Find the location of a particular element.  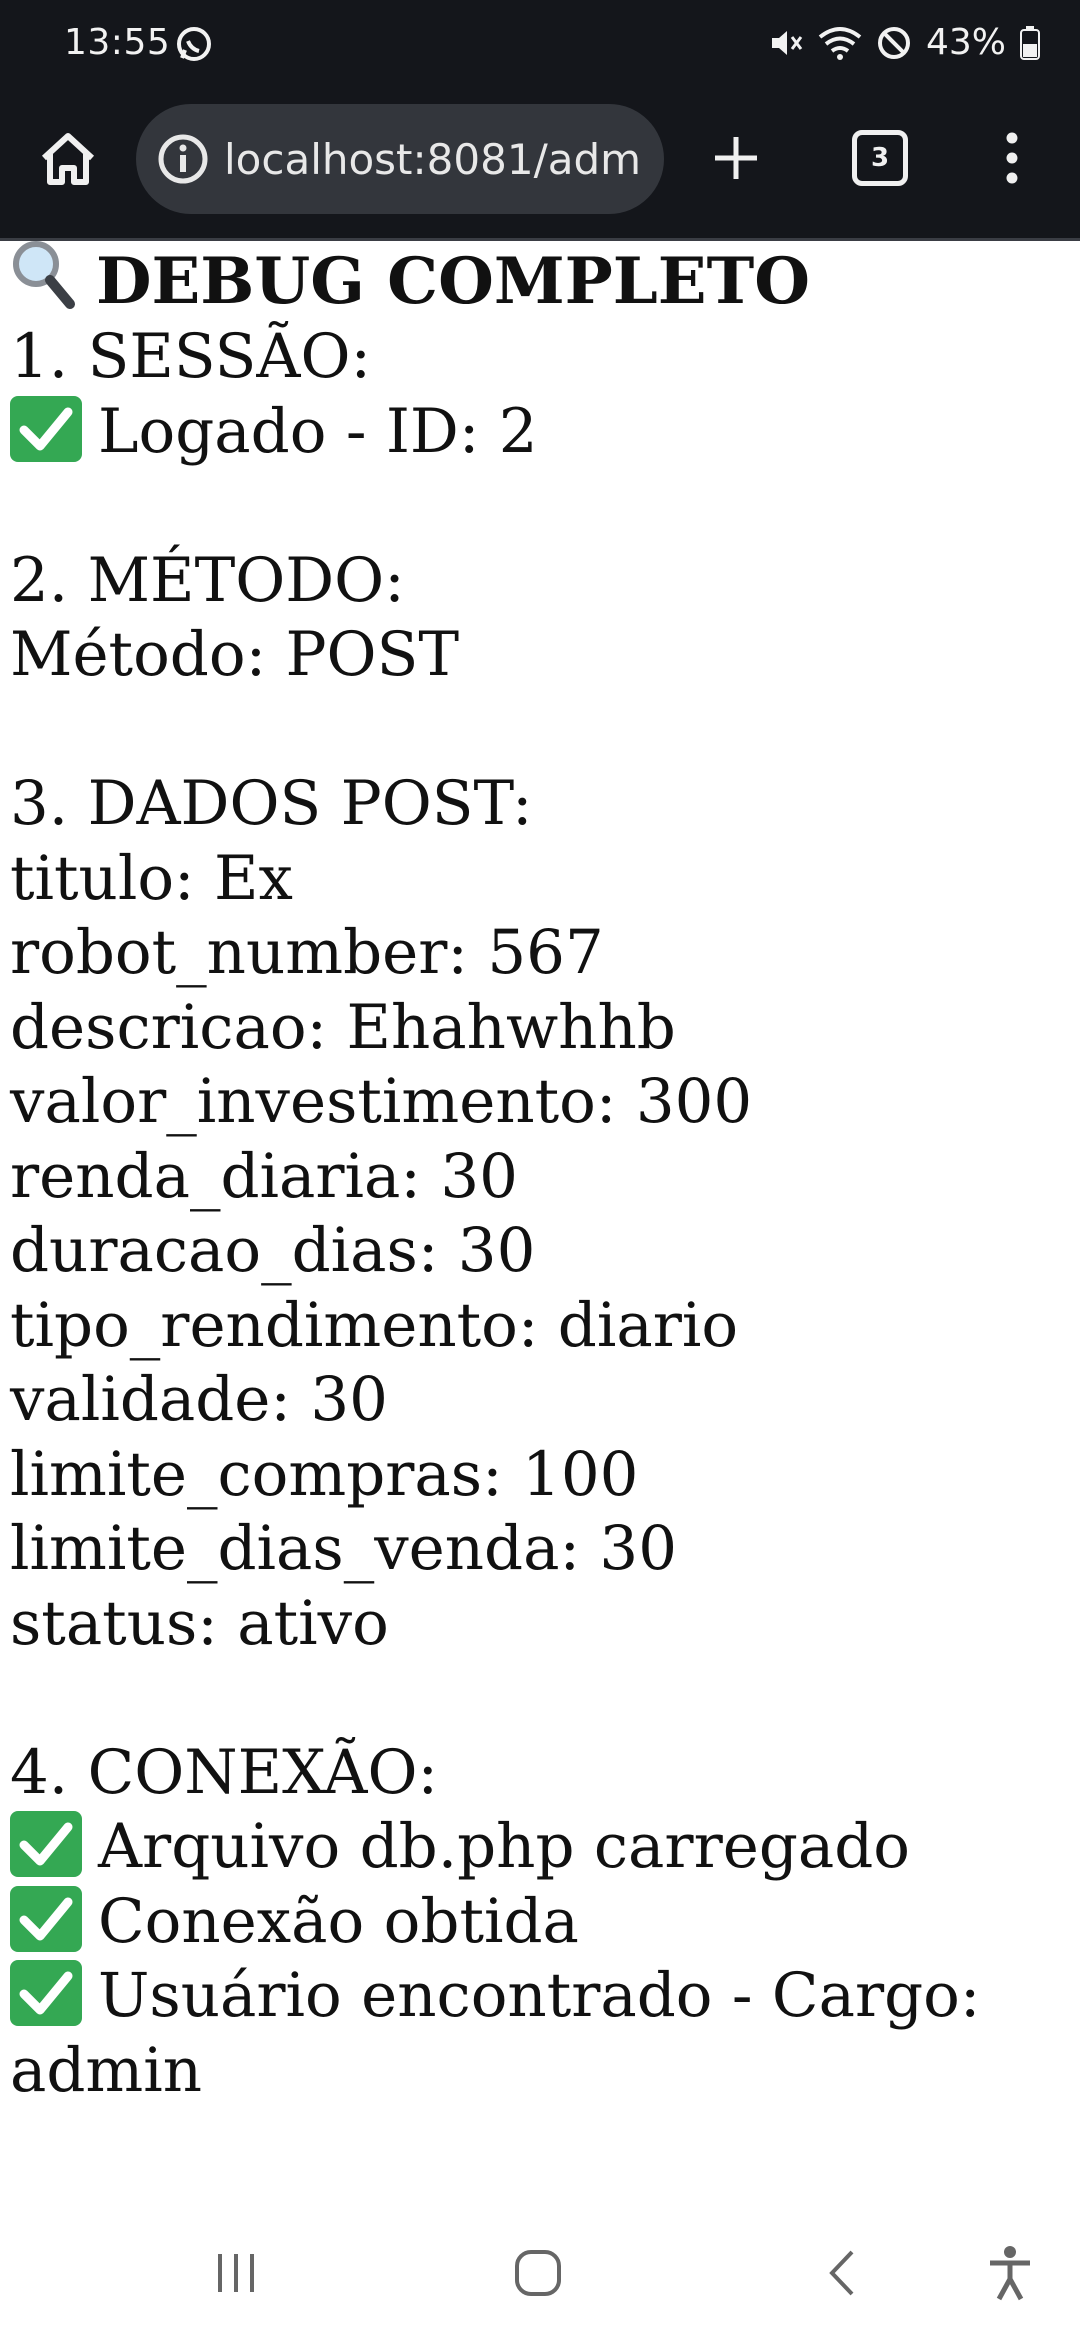

post-field: robot_number: 567 is located at coordinates (307, 952).